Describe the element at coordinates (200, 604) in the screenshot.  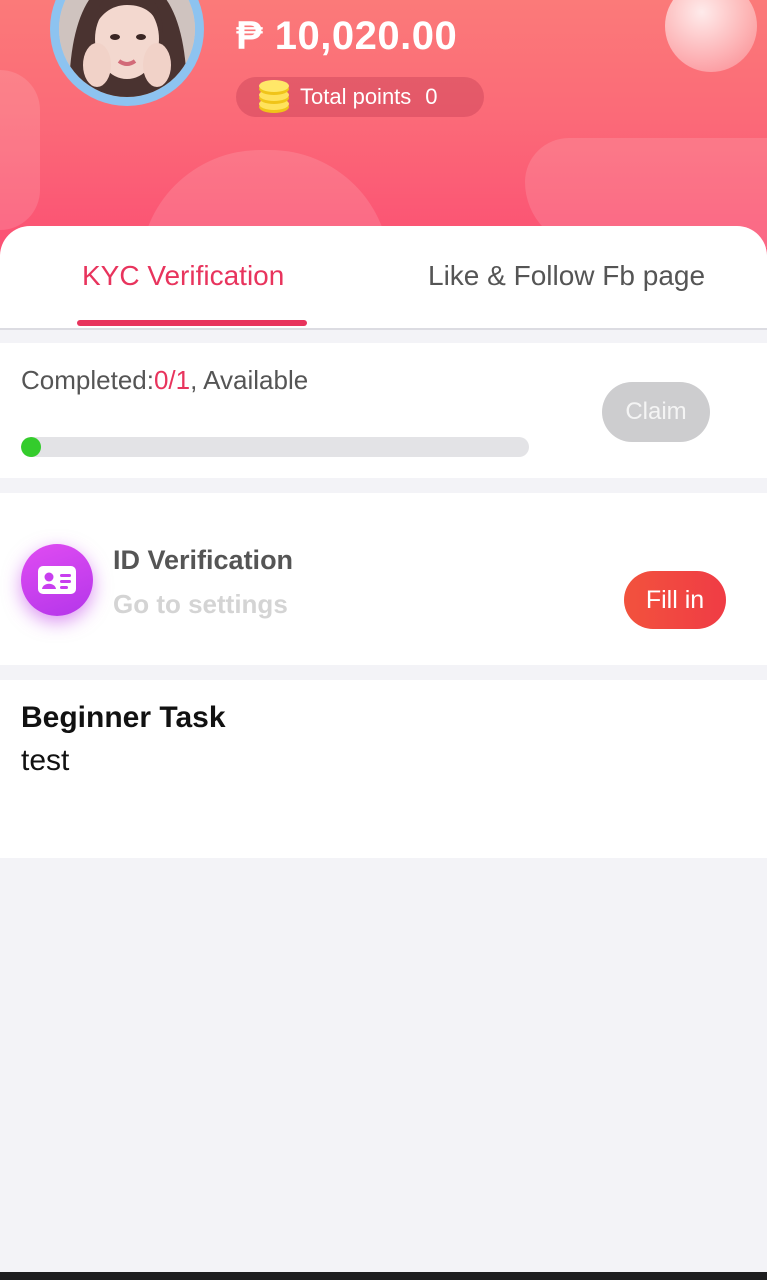
I see `task-subtitle: Go to settings` at that location.